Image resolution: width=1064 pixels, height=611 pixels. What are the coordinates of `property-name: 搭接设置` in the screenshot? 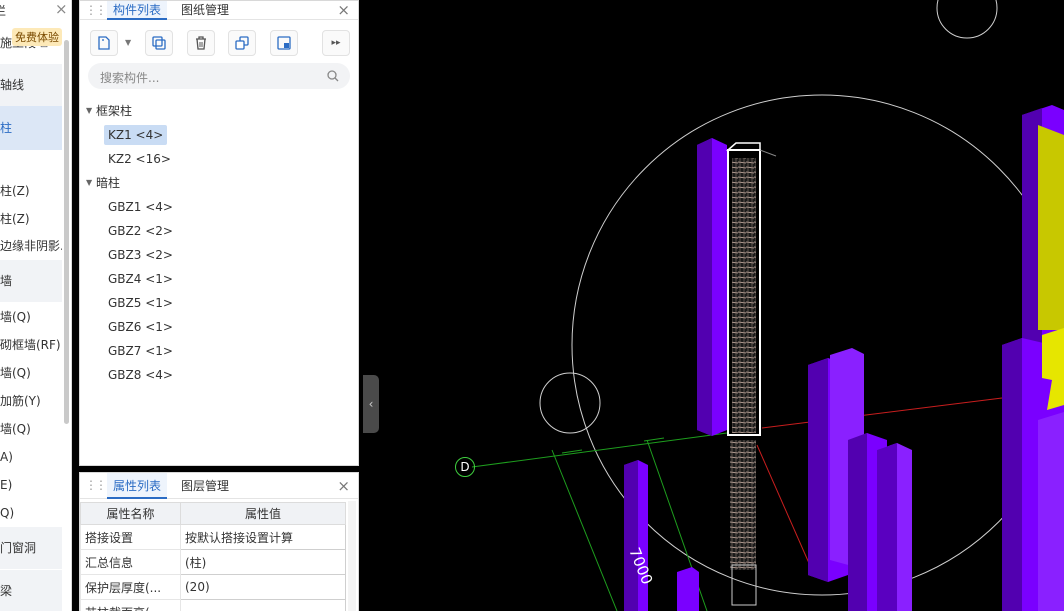 It's located at (130, 537).